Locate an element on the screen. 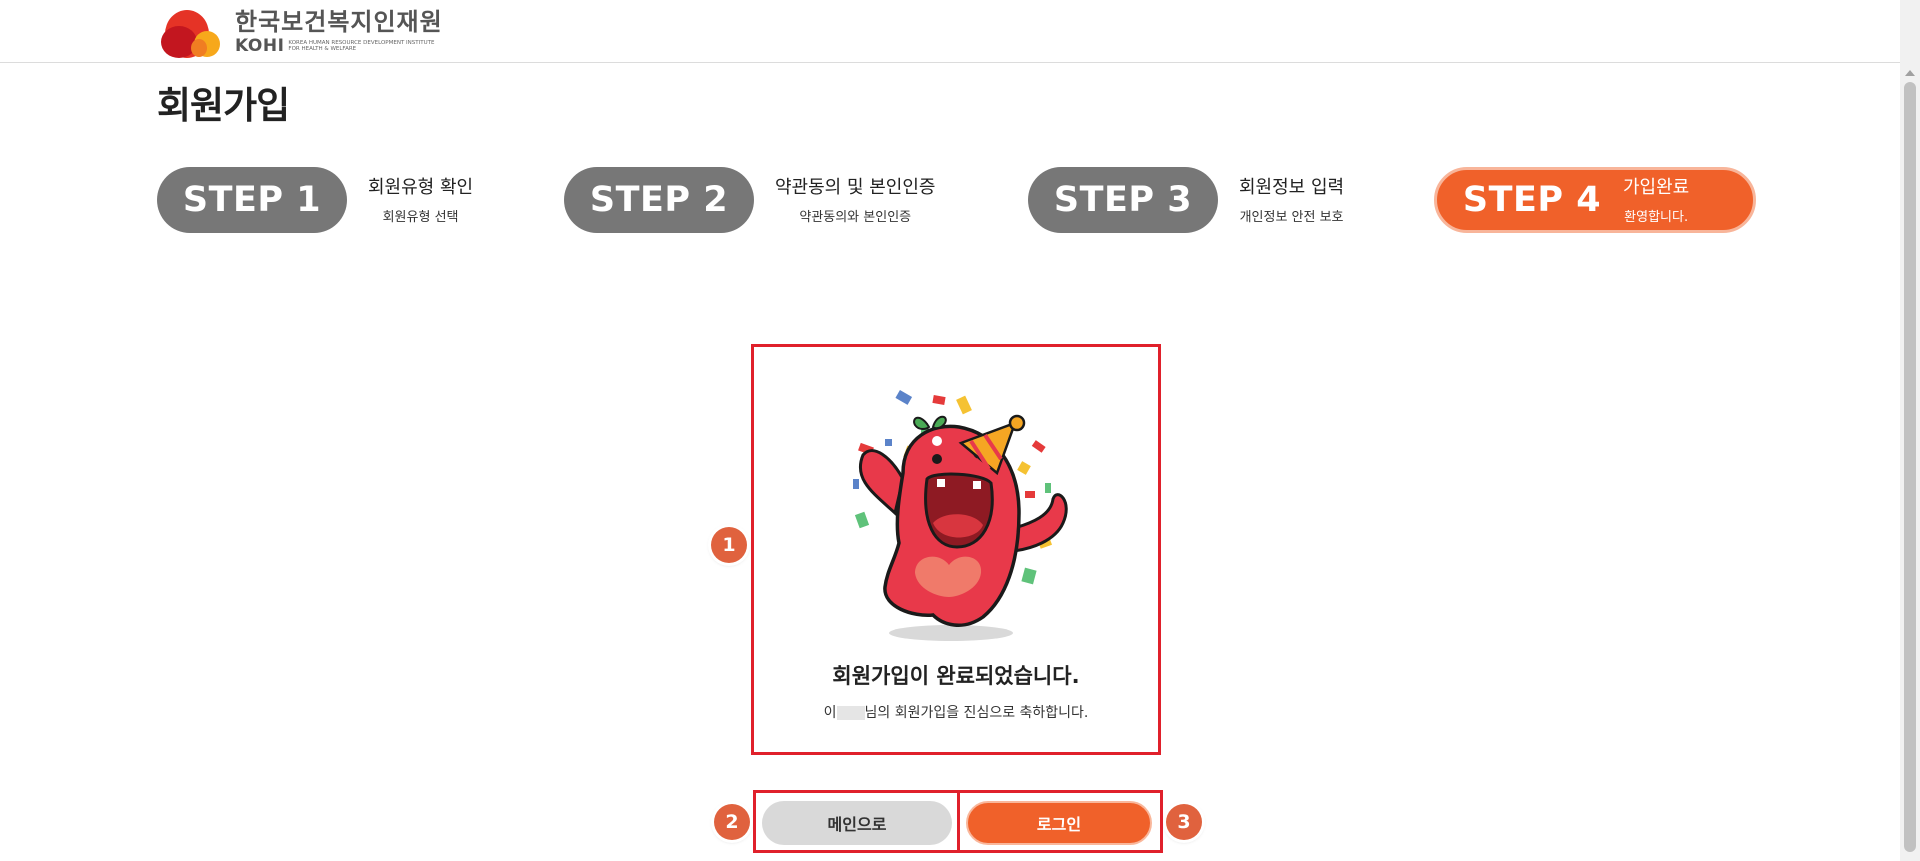  step-1-pill: STEP 1 is located at coordinates (252, 200).